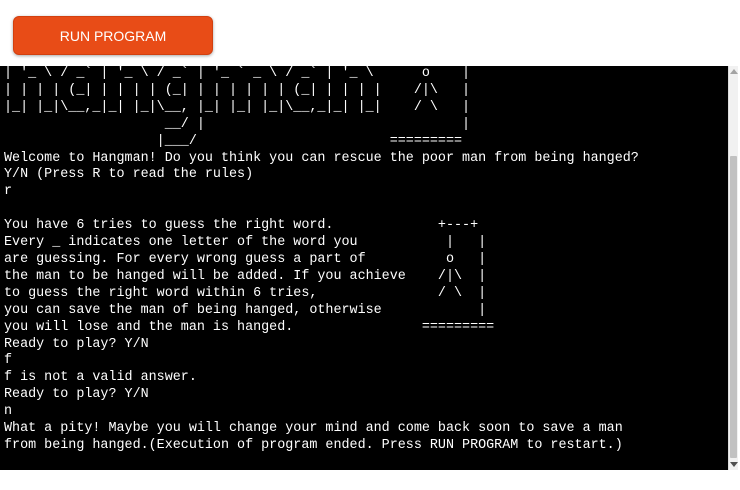  What do you see at coordinates (734, 71) in the screenshot?
I see `scroll-up-arrow-icon` at bounding box center [734, 71].